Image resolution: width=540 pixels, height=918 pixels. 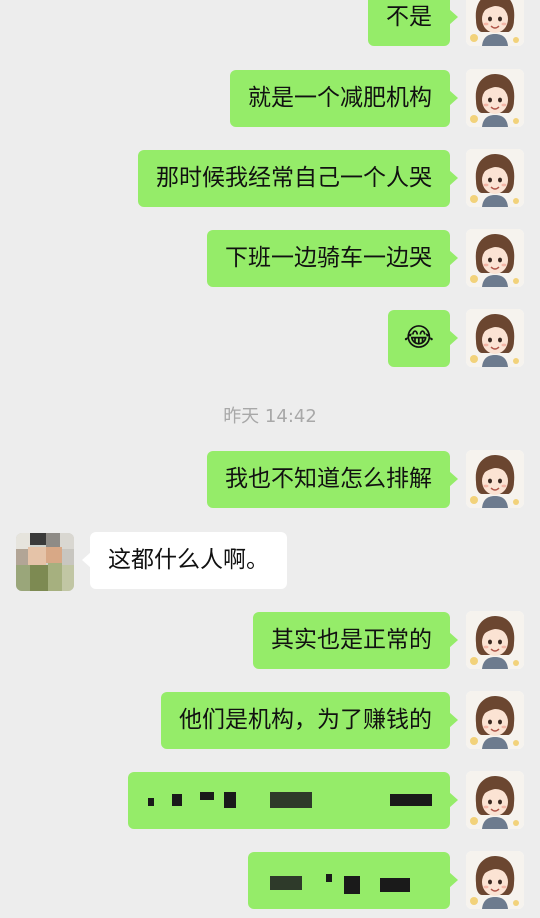 I want to click on message-text: 不是, so click(x=409, y=17).